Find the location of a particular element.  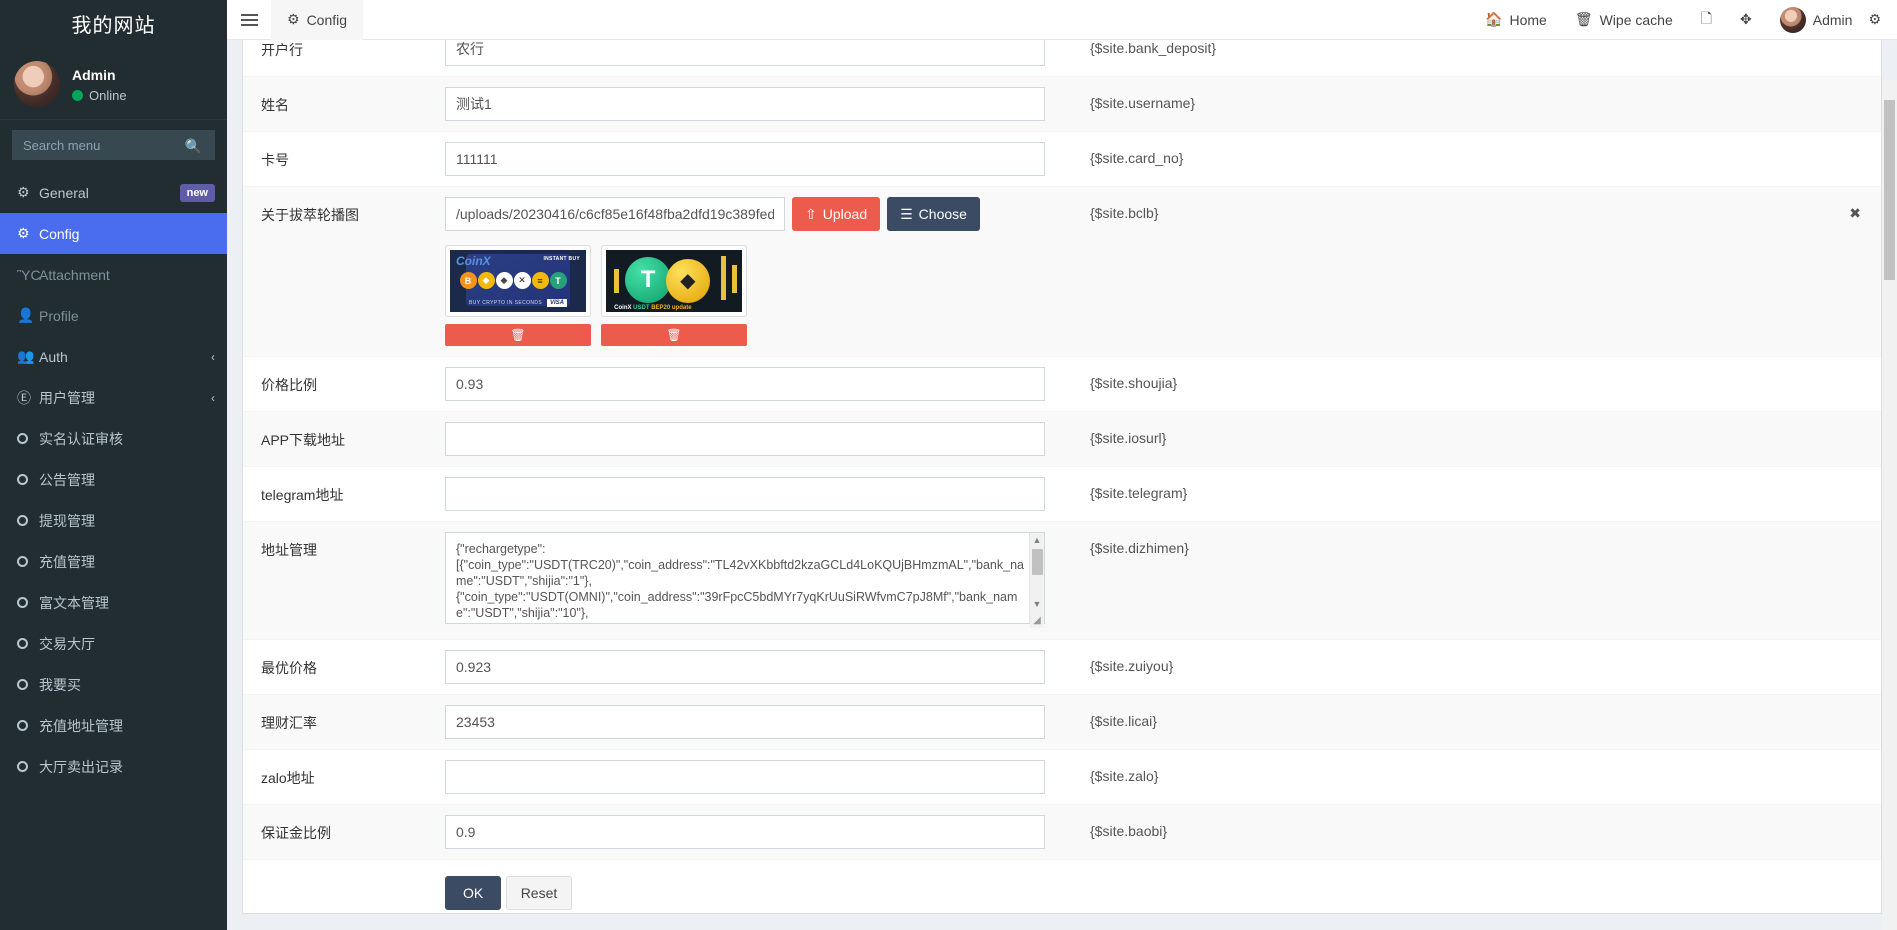

sidebar-item-6: 实名认证审核 is located at coordinates (113, 438).